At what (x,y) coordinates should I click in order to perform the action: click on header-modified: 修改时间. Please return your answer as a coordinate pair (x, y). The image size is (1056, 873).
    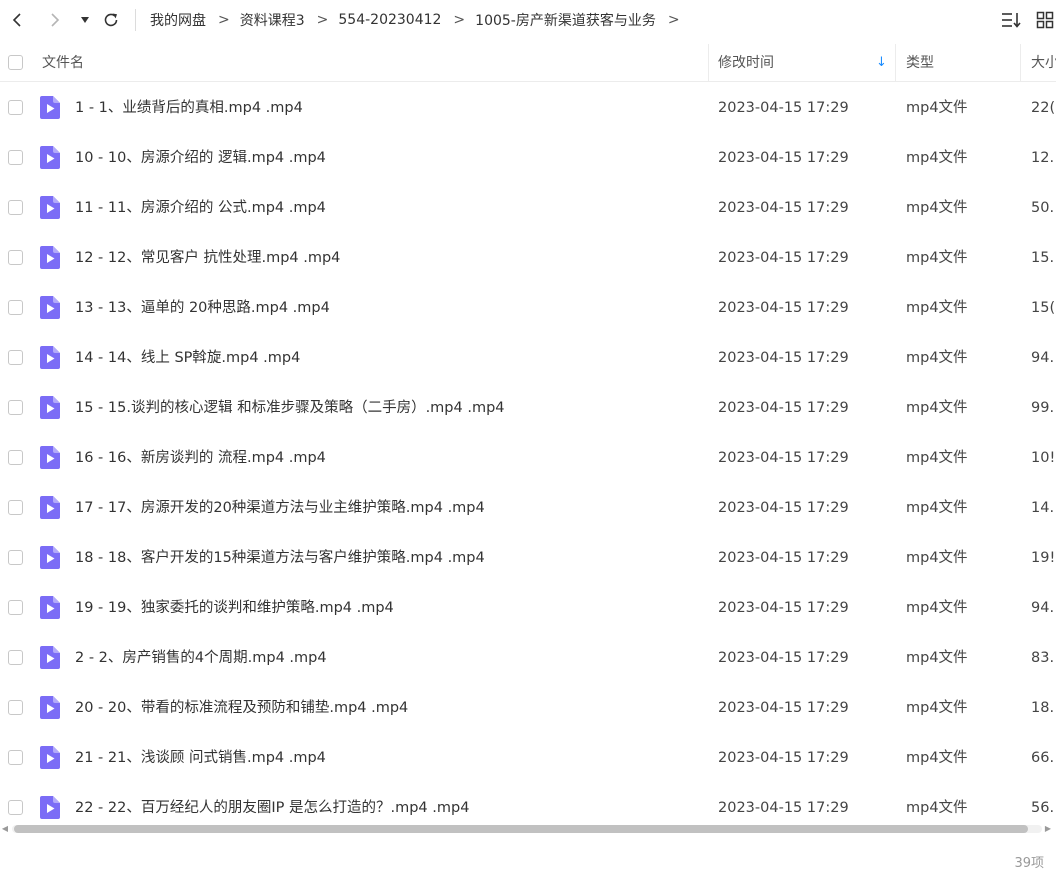
    Looking at the image, I should click on (746, 63).